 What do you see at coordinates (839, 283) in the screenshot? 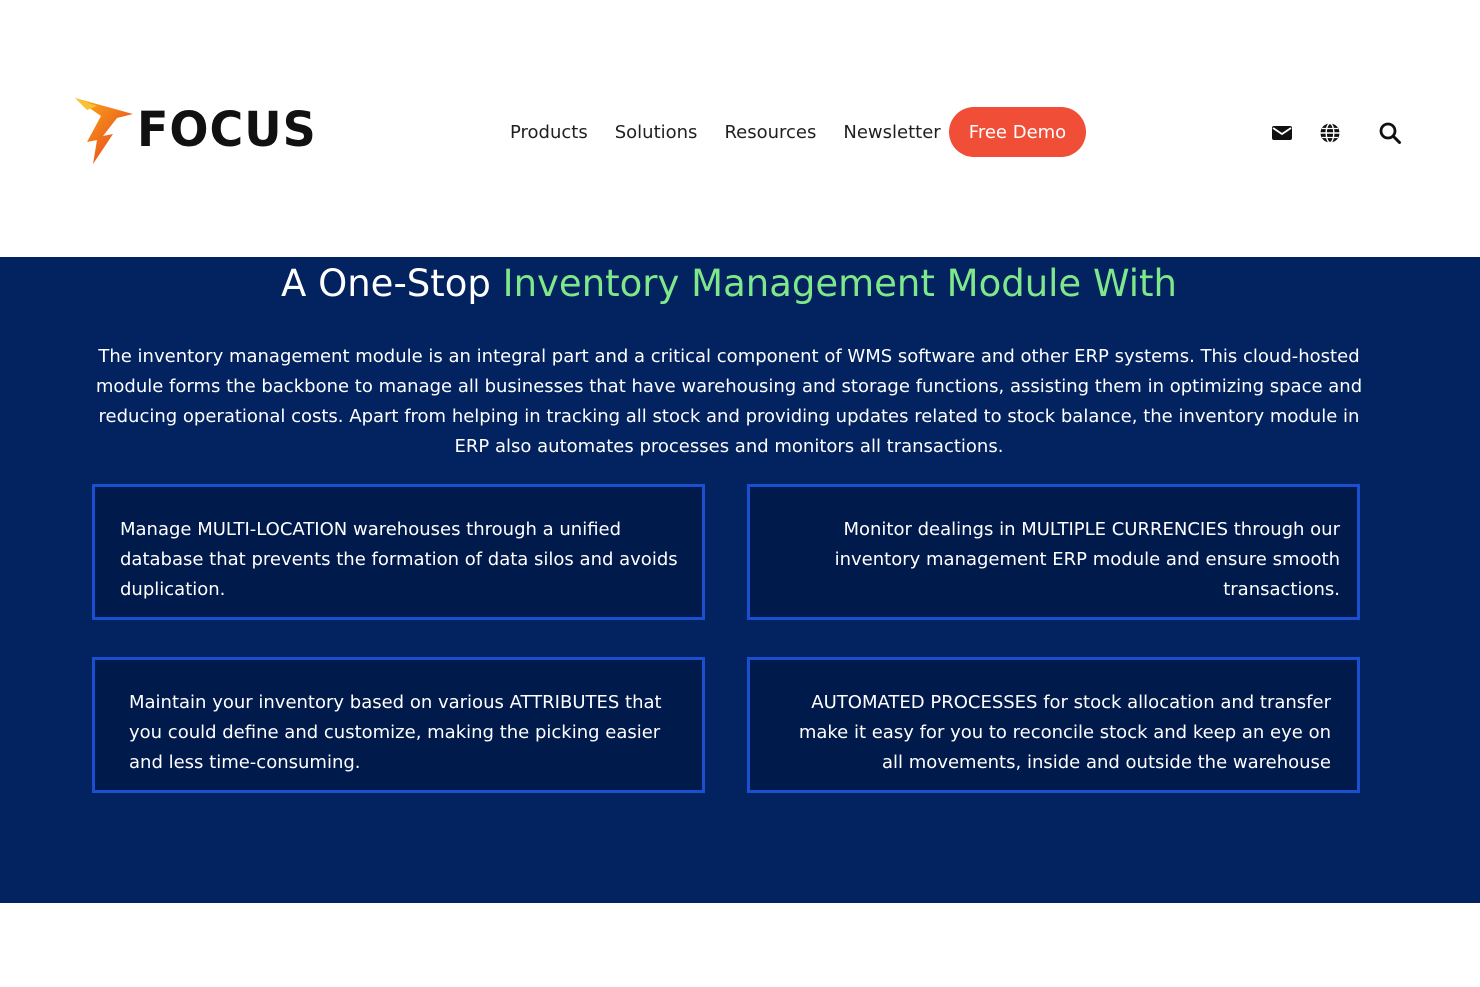
I see `heading-highlight: Inventory Management Module With` at bounding box center [839, 283].